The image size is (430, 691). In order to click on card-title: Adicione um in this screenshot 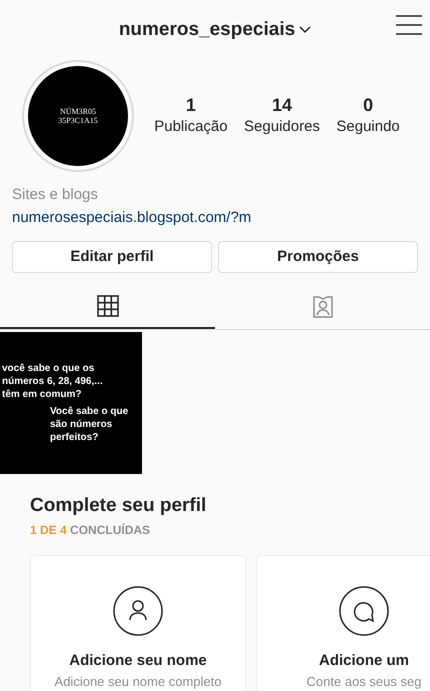, I will do `click(363, 660)`.